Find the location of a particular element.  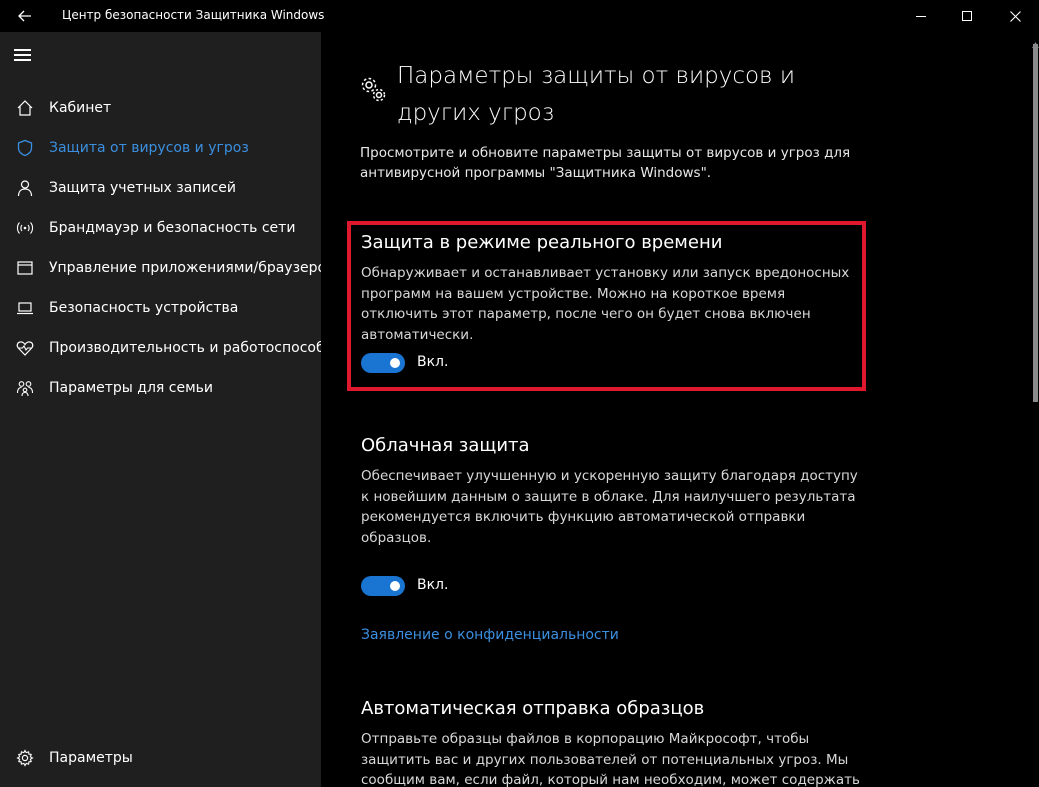

scroll-up-arrow-icon is located at coordinates (1035, 40).